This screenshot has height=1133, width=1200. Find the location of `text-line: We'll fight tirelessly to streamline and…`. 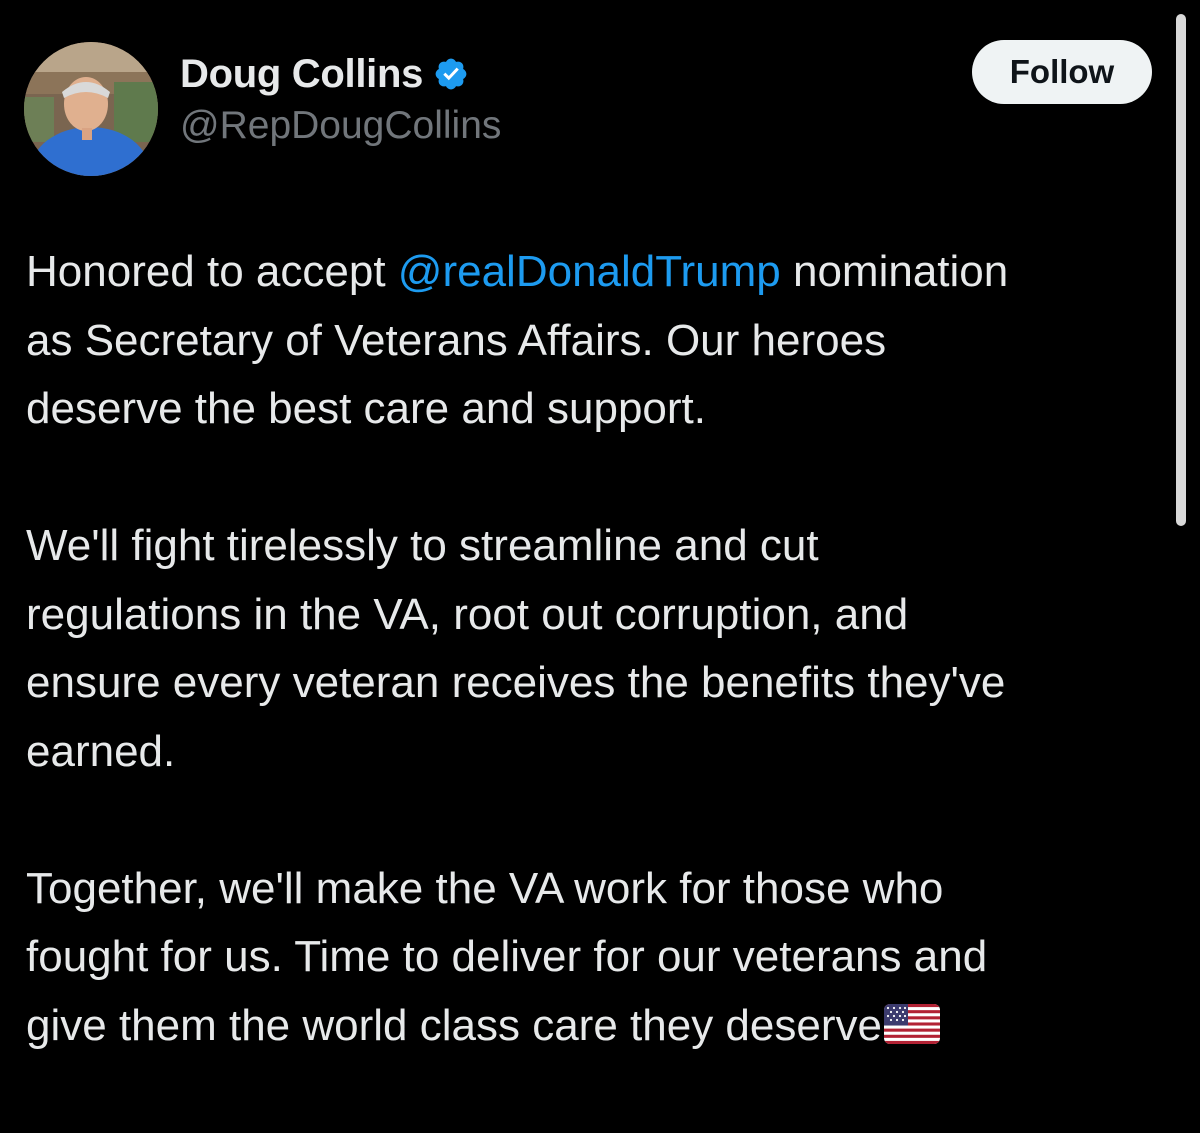

text-line: We'll fight tirelessly to streamline and… is located at coordinates (422, 545).